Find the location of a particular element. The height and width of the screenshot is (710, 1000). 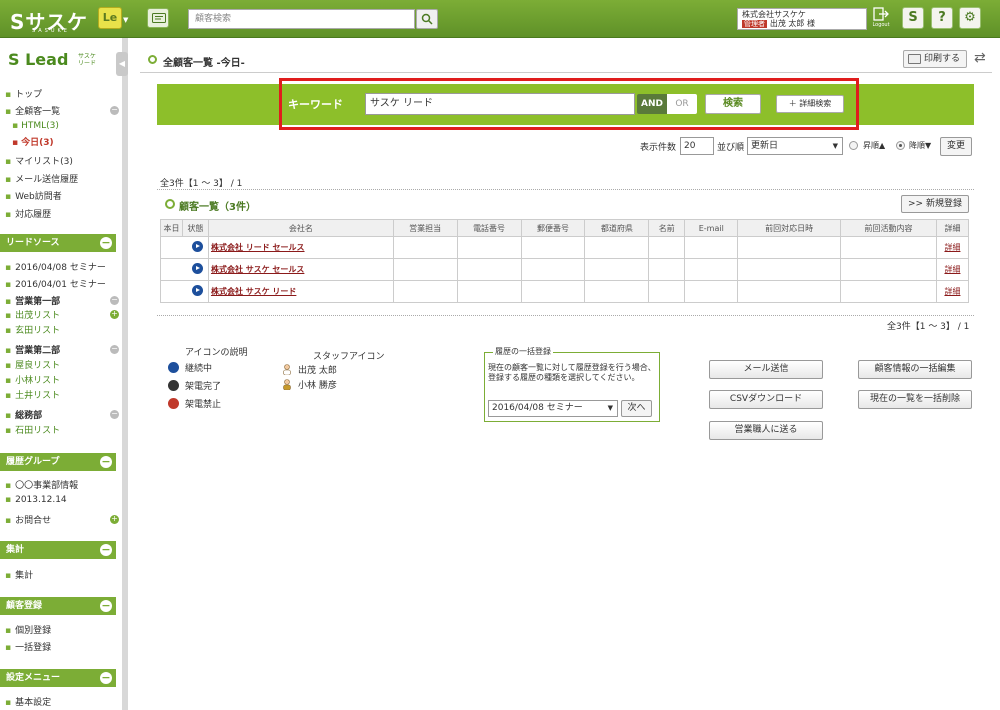

history-group-header: 履歴グループ − is located at coordinates (58, 462).